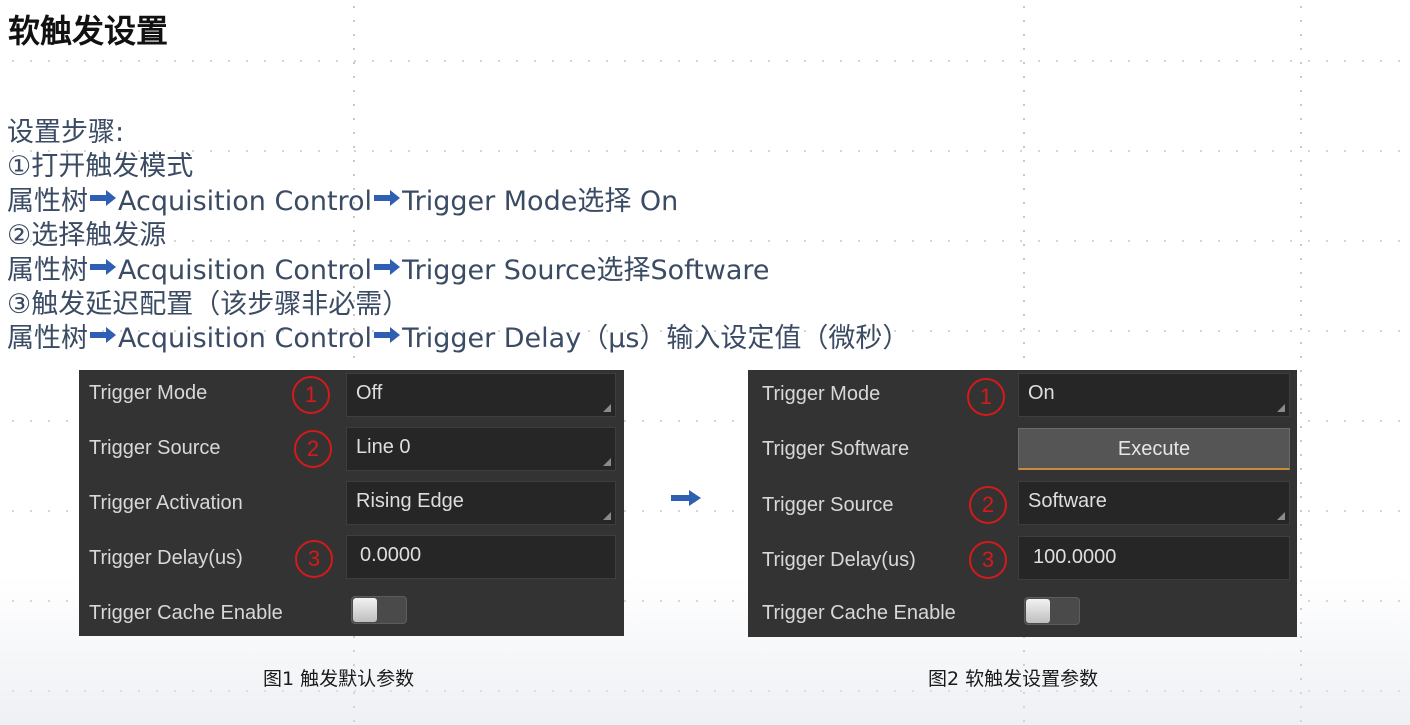 Image resolution: width=1410 pixels, height=725 pixels. I want to click on select-value: On, so click(1041, 393).